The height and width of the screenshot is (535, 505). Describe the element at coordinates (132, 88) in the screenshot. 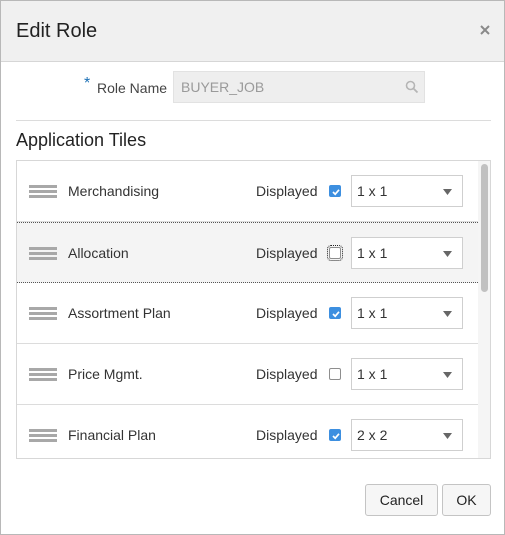

I see `role-name-label: Role Name` at that location.